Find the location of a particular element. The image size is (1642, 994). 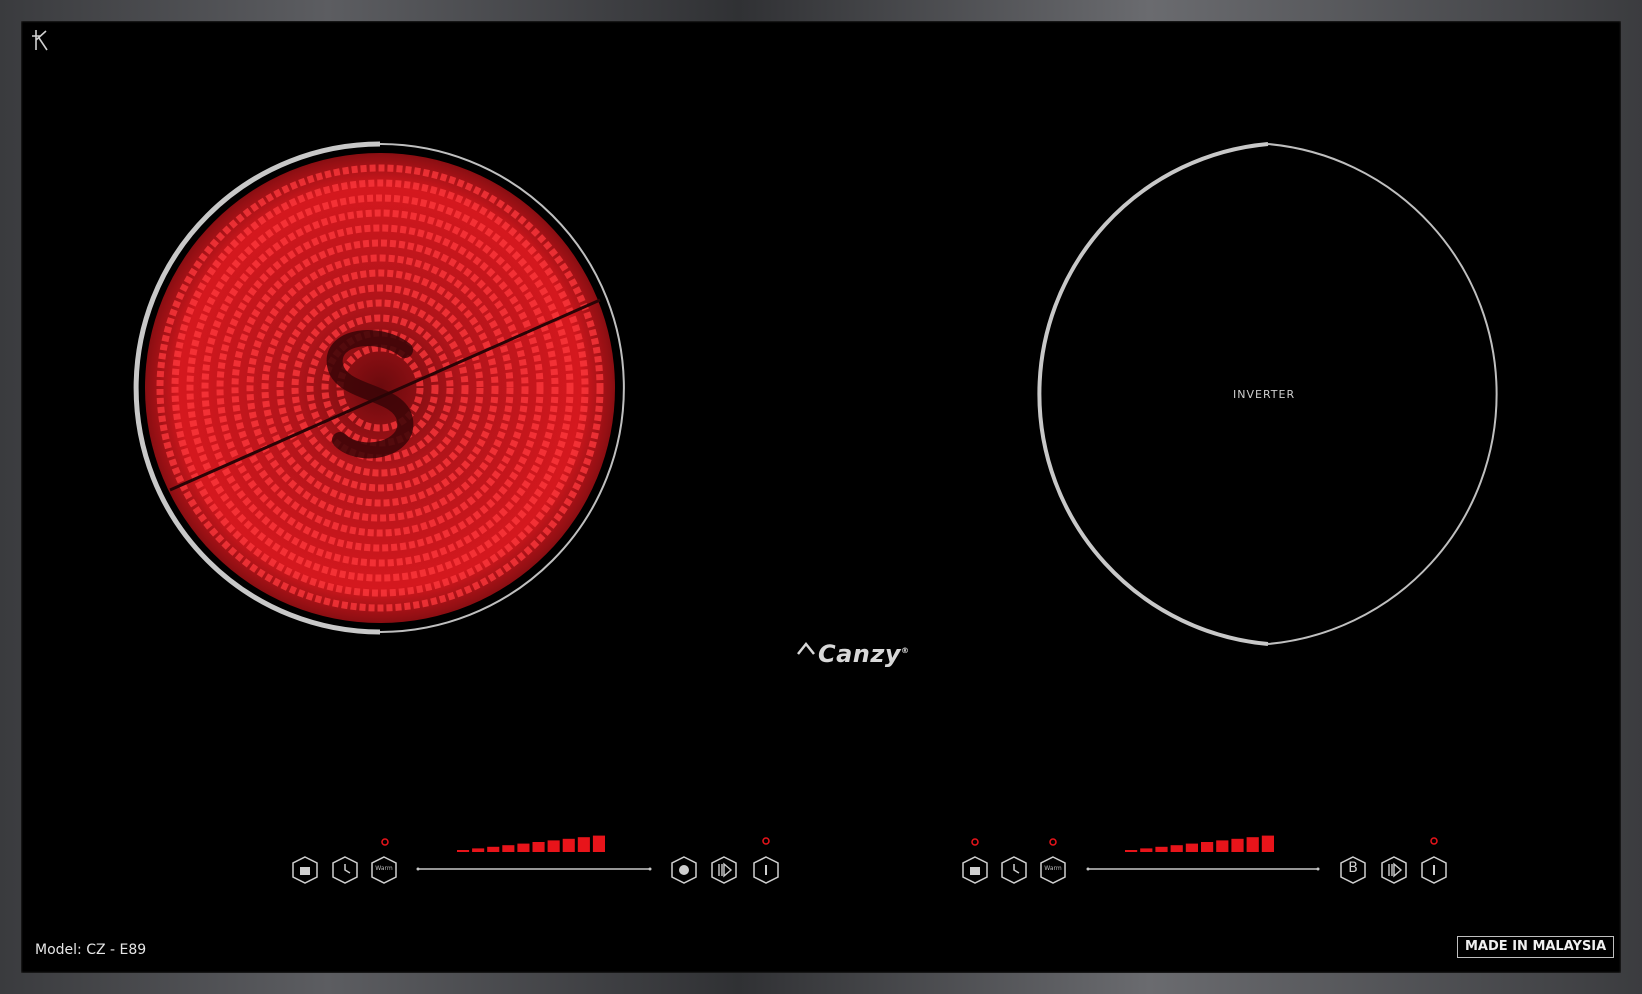

boost-icon is located at coordinates (1395, 870).